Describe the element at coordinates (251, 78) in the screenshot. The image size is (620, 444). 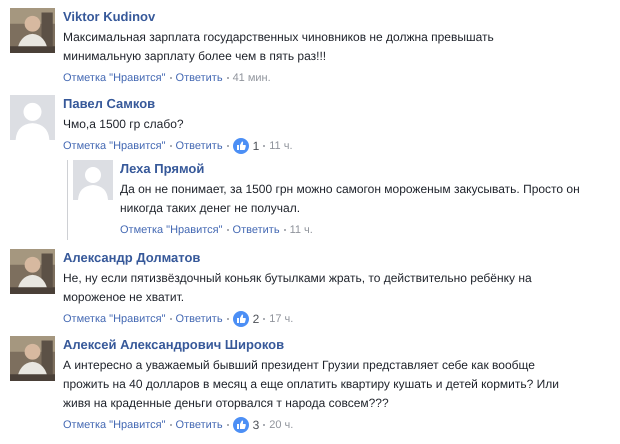
I see `comment-time: 41 мин.` at that location.